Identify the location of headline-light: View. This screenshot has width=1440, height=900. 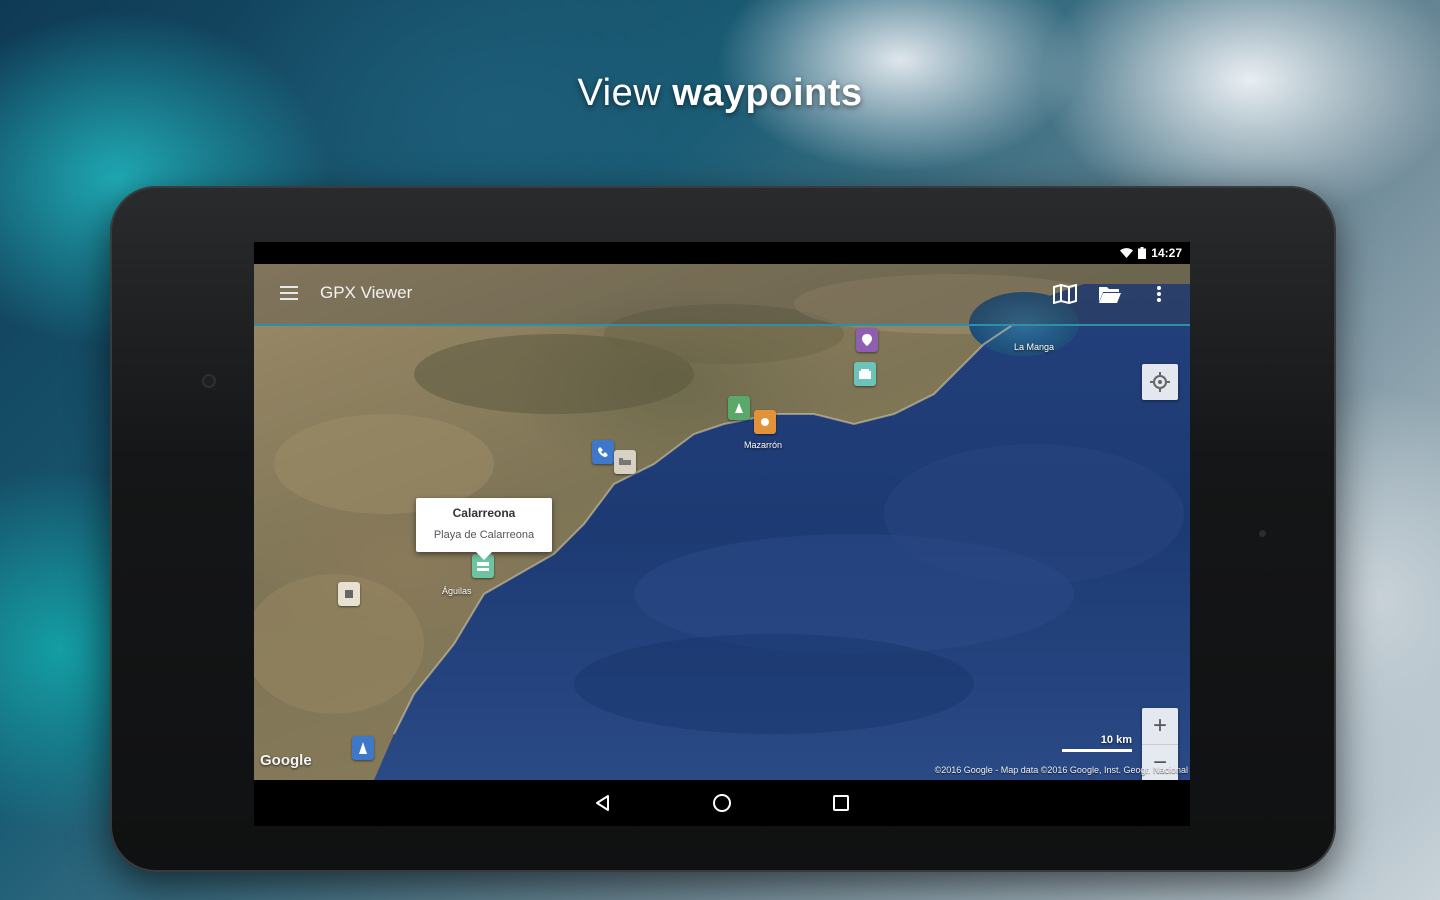
(619, 93).